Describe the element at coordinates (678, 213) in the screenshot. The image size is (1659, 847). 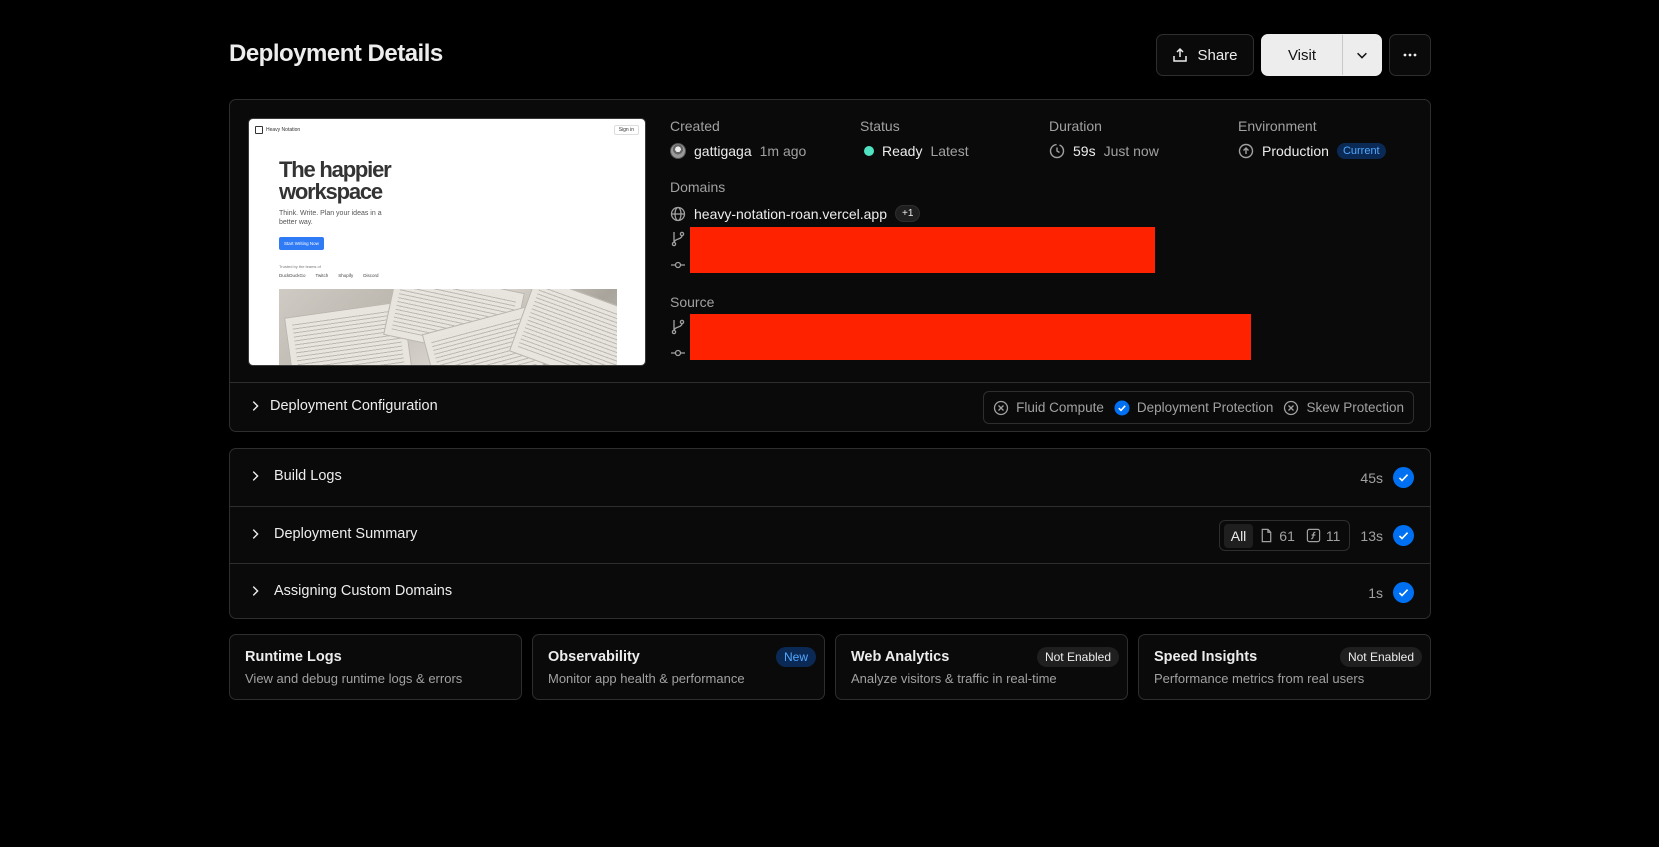
I see `globe-icon` at that location.